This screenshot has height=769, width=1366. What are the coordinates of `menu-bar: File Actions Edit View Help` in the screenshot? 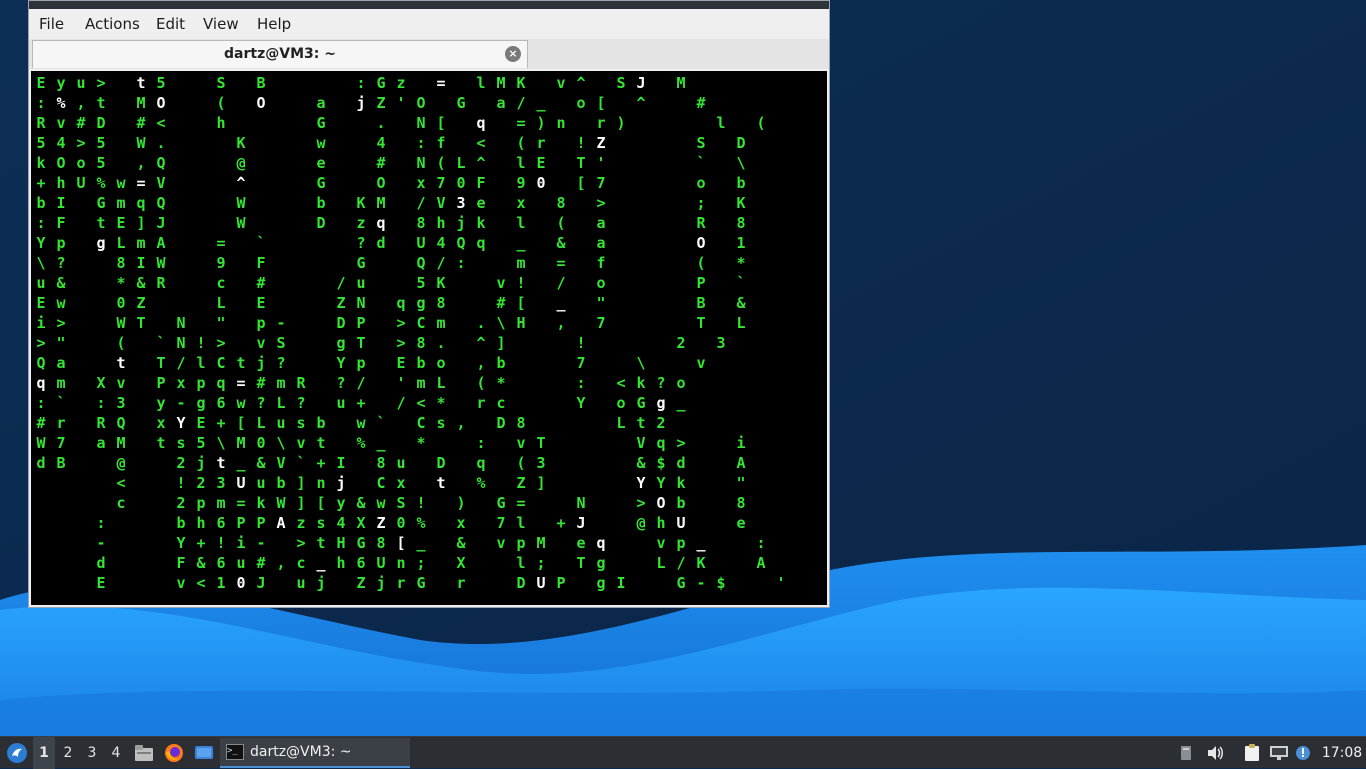 It's located at (429, 24).